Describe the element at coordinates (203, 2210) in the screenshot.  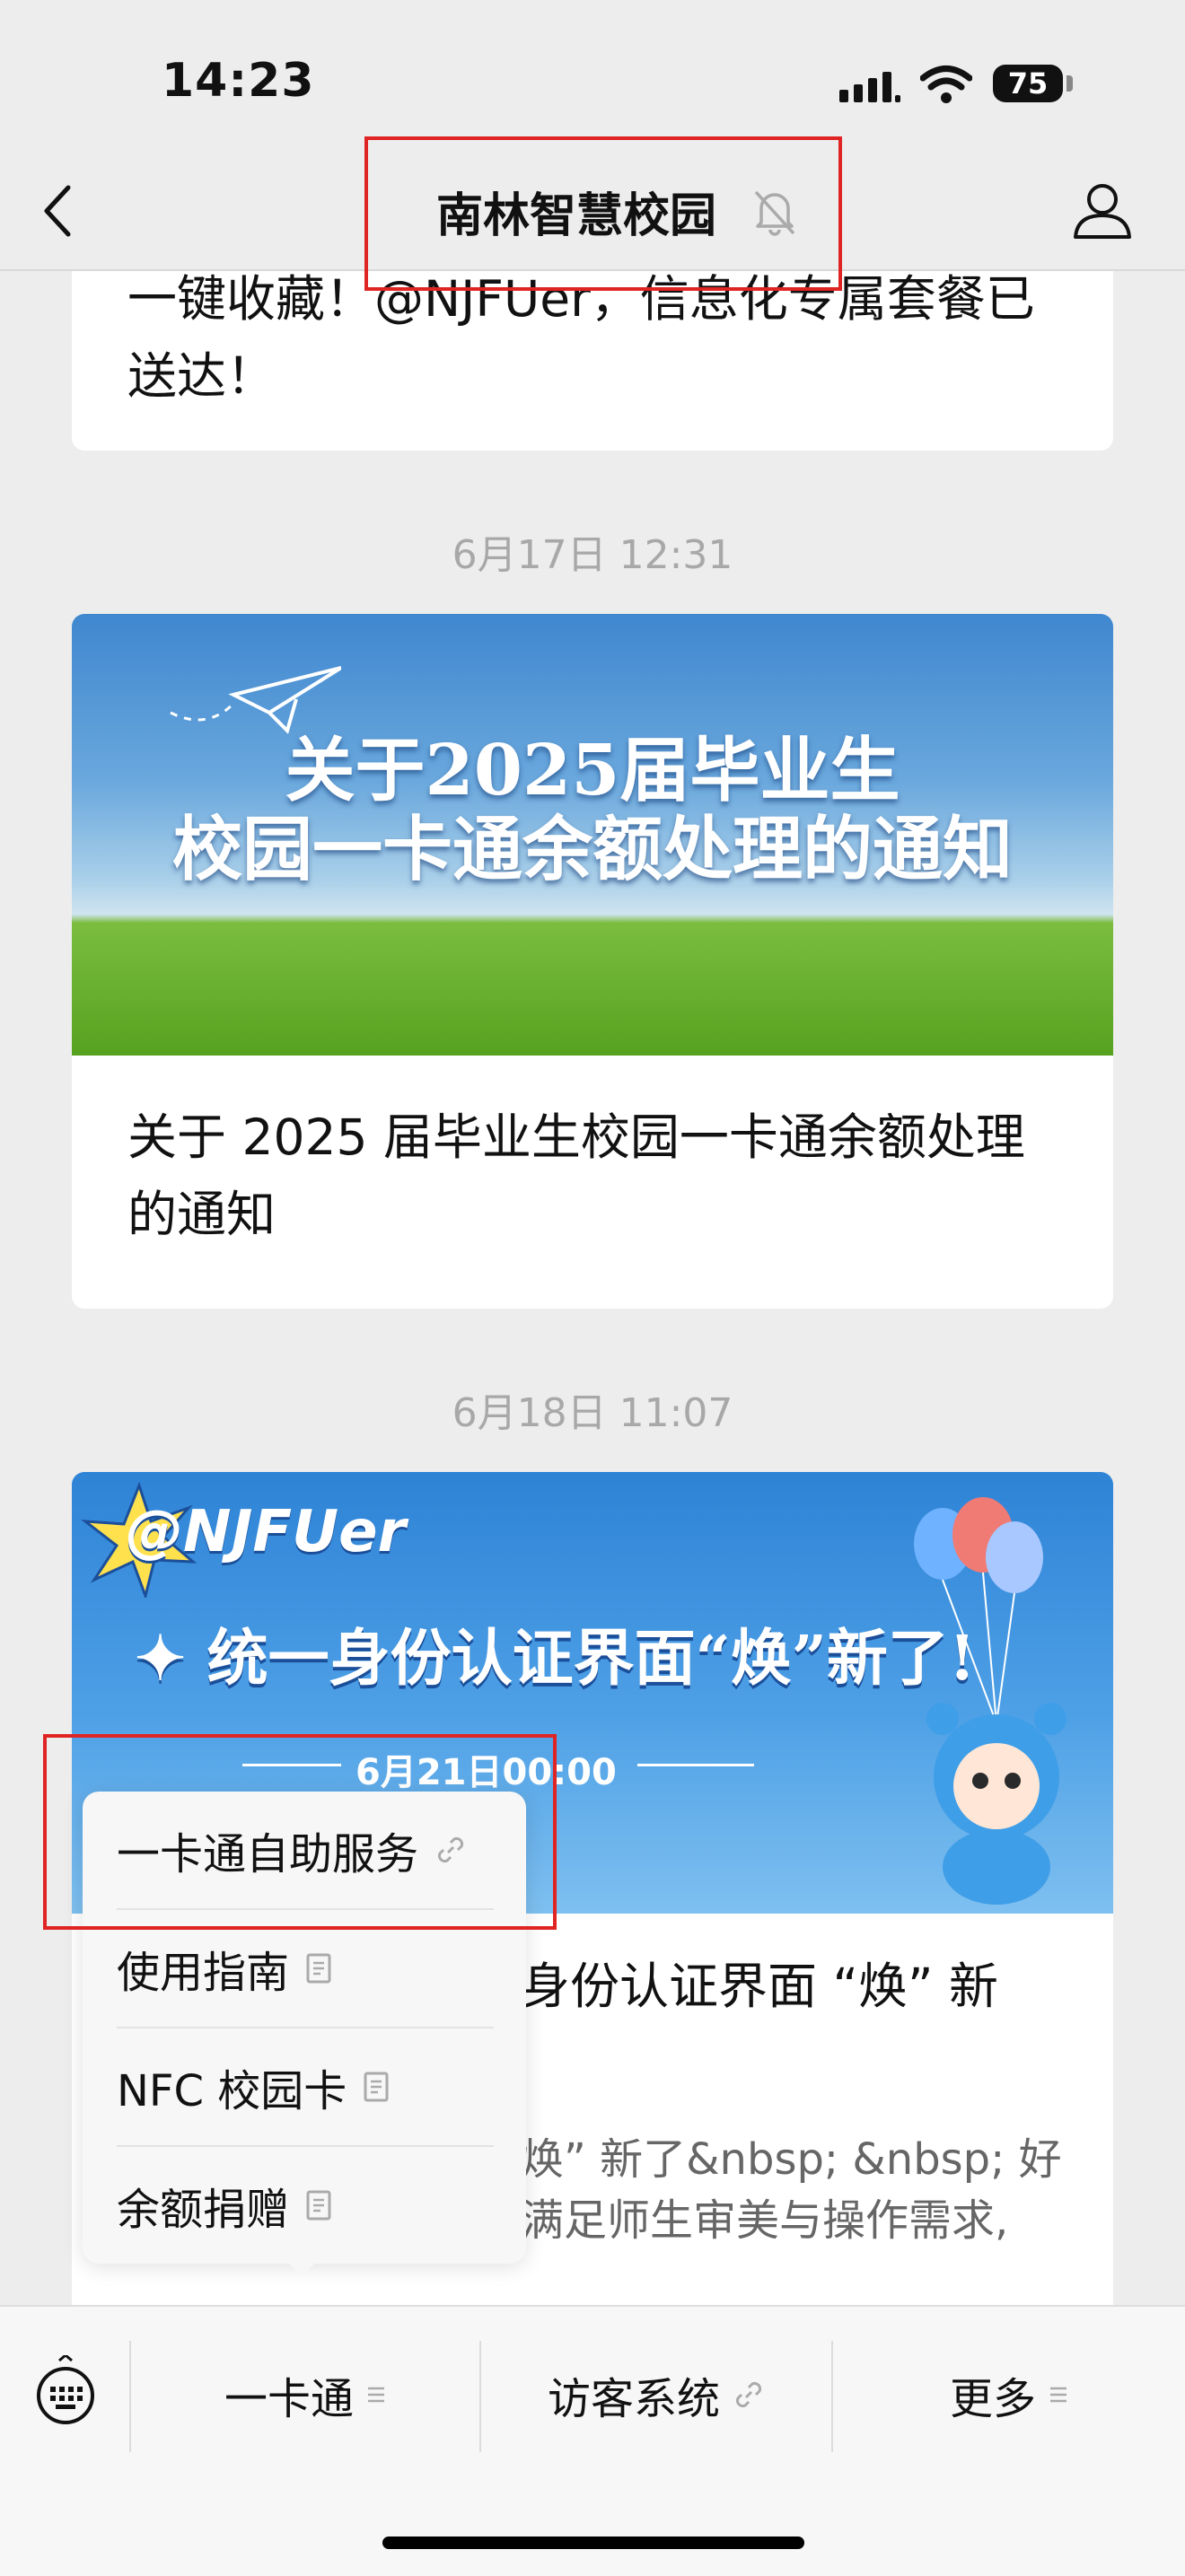
I see `menu-item-label: 余额捐赠` at that location.